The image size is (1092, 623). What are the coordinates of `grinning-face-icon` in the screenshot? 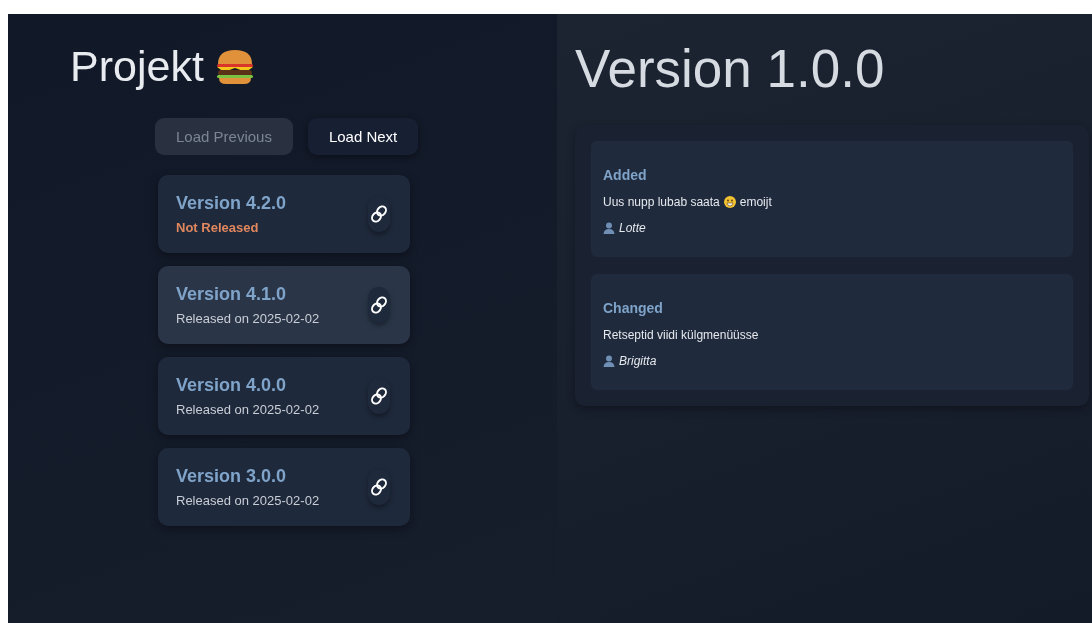 It's located at (729, 202).